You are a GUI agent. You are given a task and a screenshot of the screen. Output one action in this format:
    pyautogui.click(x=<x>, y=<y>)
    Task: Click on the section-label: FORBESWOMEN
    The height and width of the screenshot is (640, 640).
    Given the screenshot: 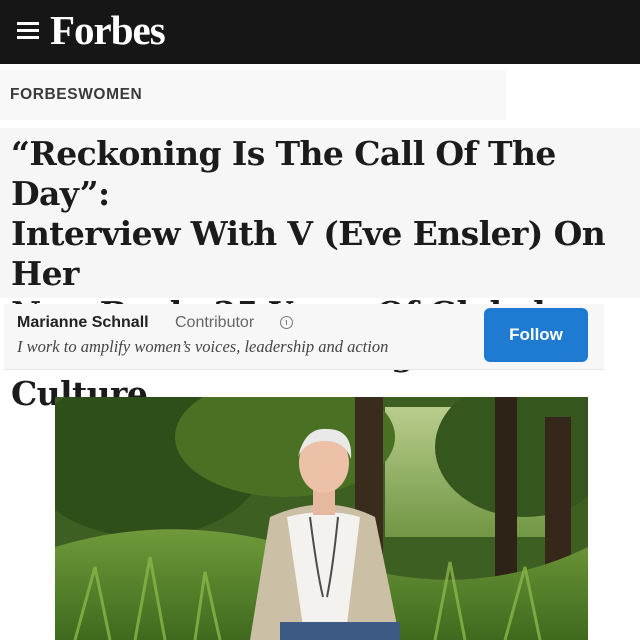 What is the action you would take?
    pyautogui.click(x=76, y=95)
    